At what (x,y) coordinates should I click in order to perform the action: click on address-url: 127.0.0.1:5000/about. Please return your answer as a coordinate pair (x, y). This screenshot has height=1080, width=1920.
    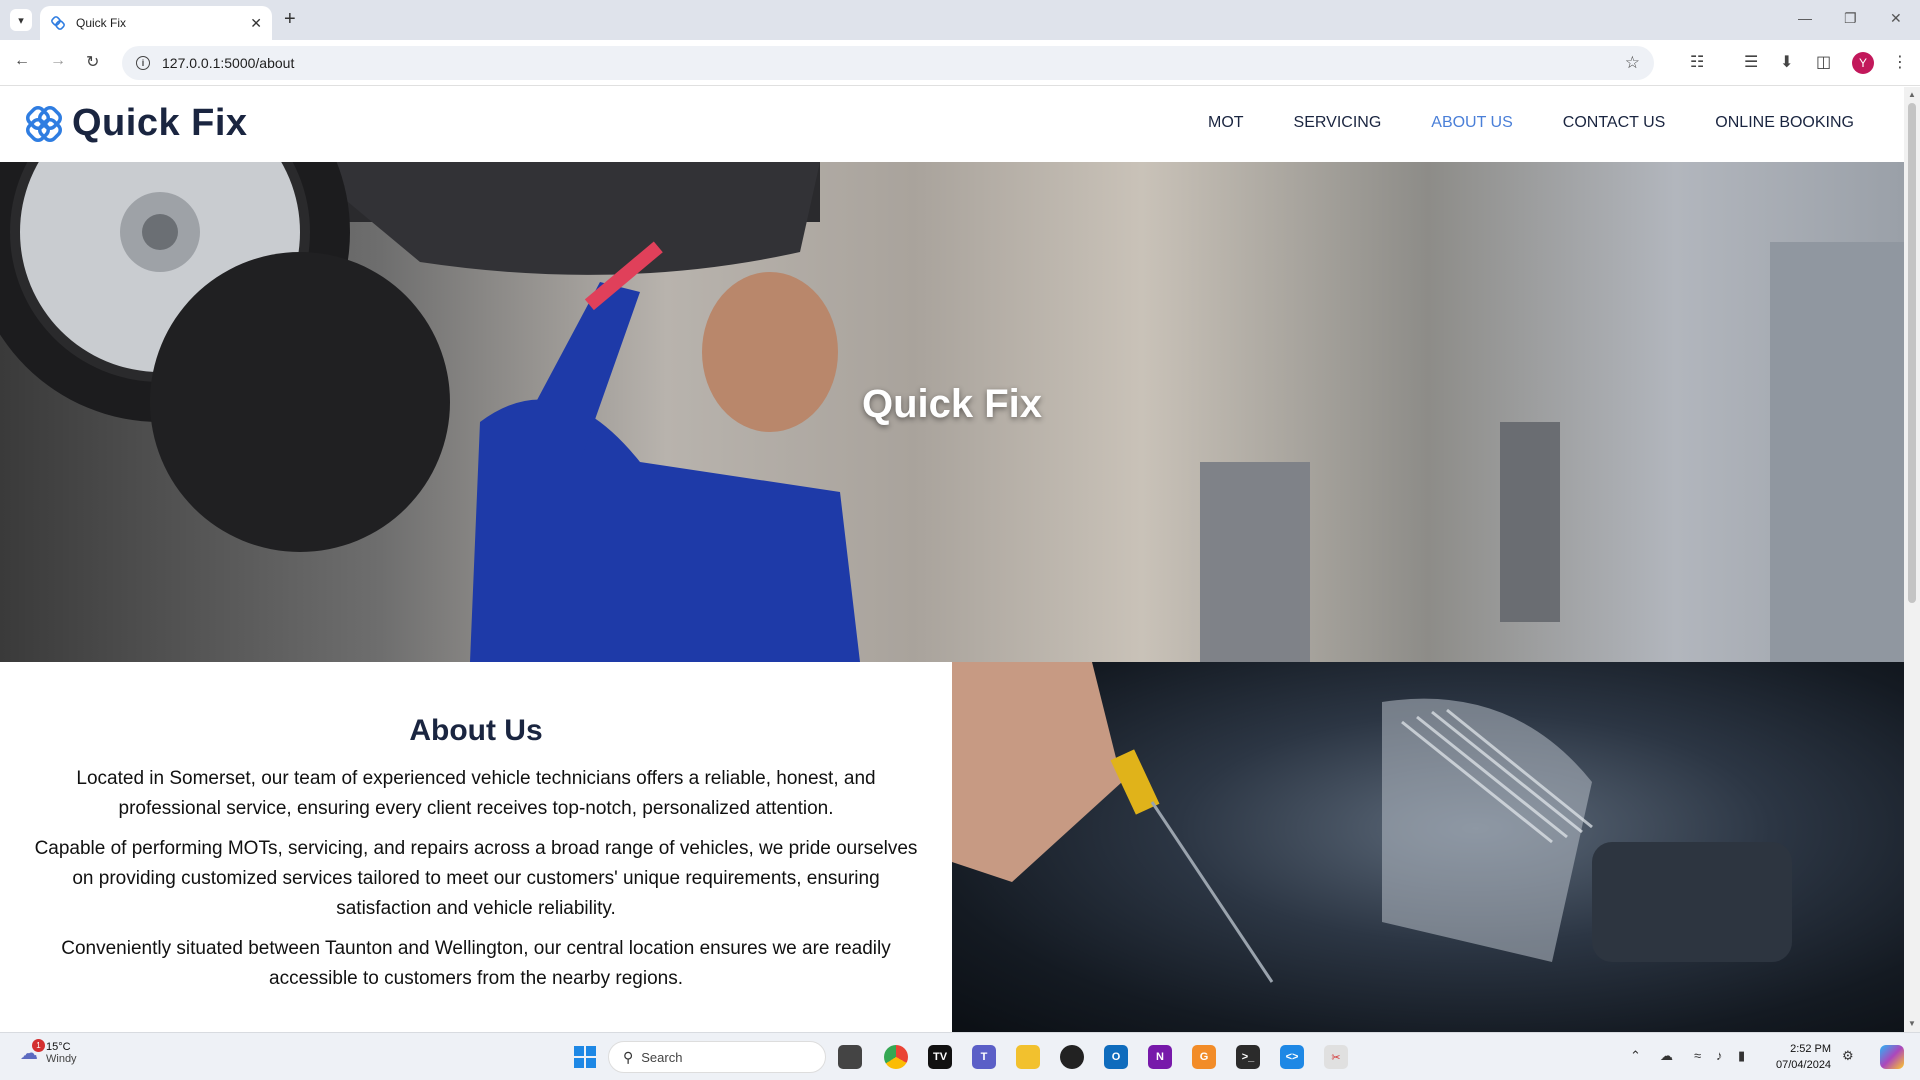
    Looking at the image, I should click on (228, 63).